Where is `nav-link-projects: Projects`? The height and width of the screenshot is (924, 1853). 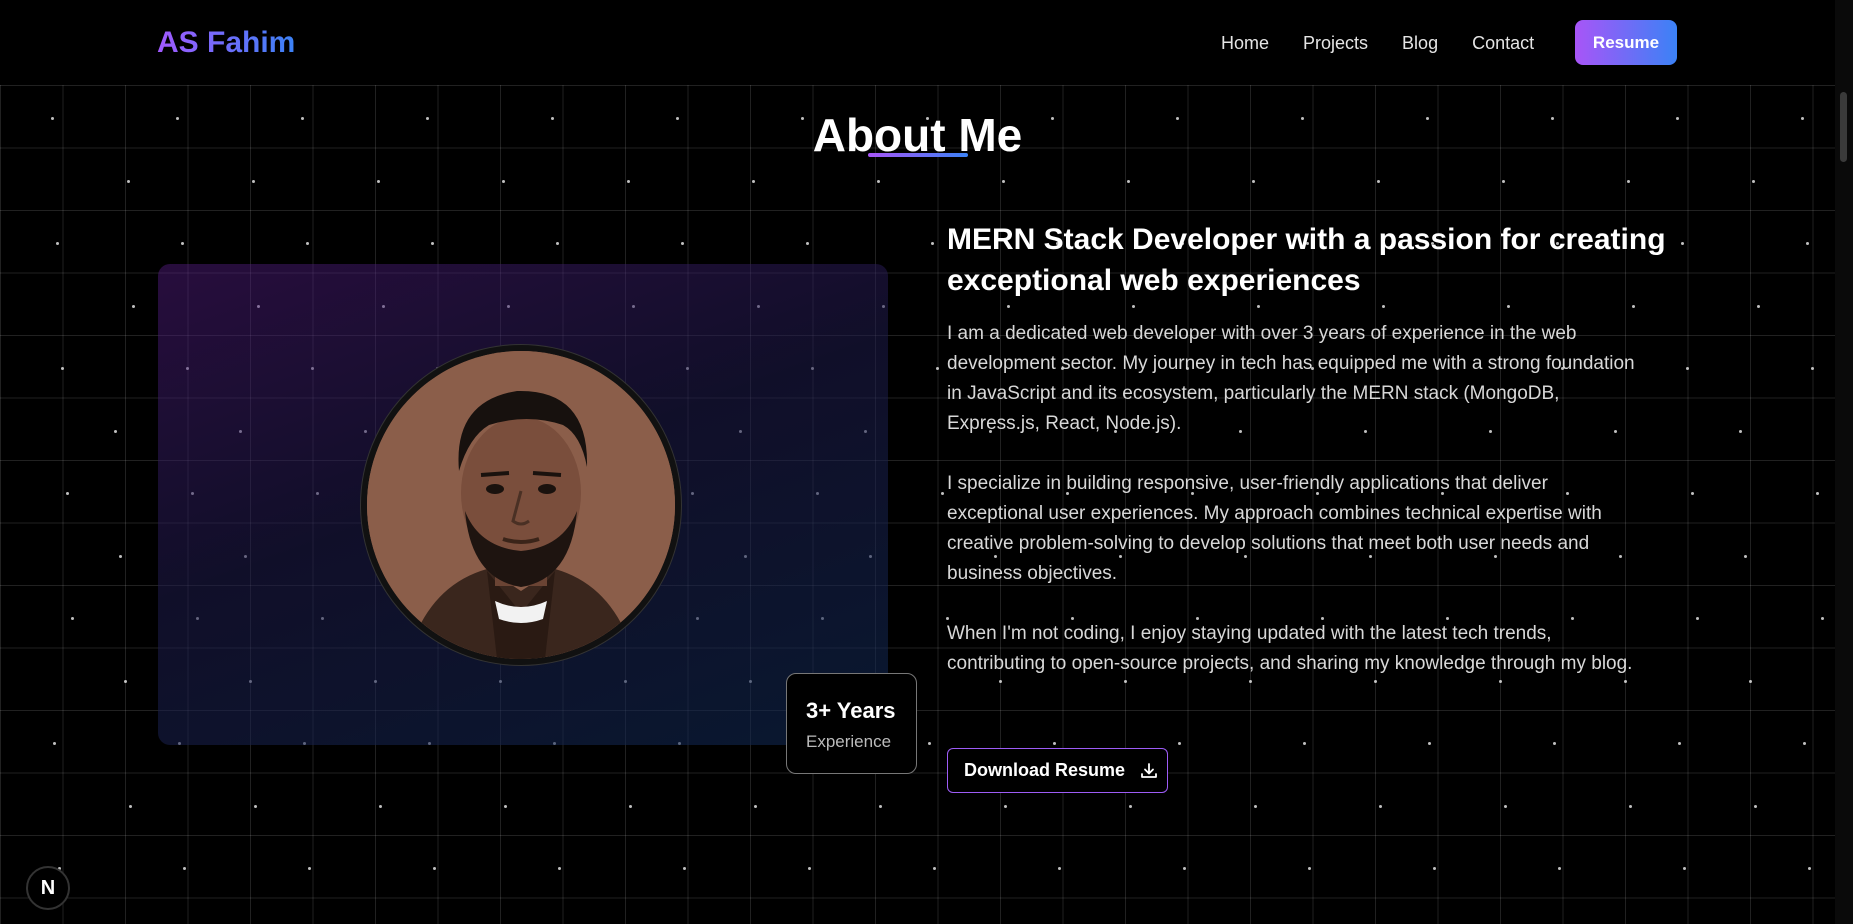
nav-link-projects: Projects is located at coordinates (1335, 43).